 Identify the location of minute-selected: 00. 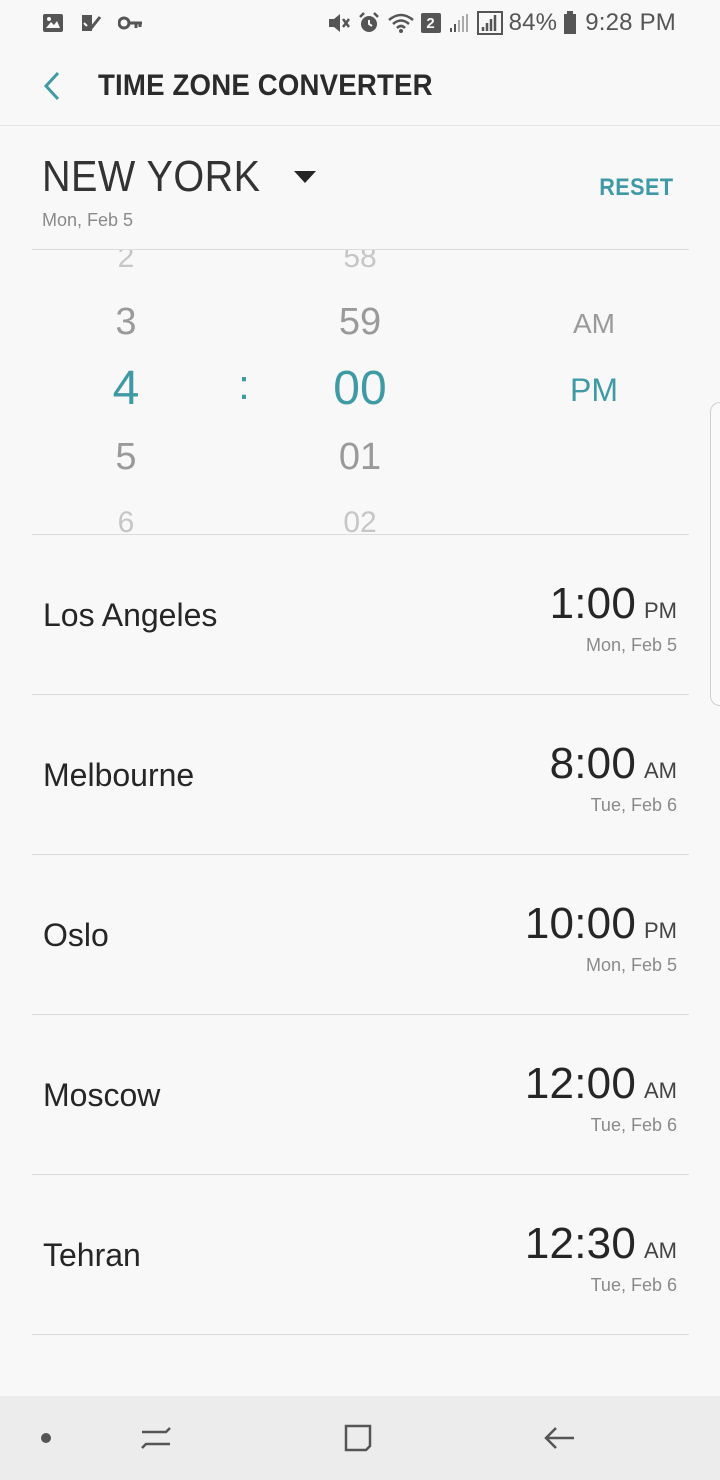
(359, 388).